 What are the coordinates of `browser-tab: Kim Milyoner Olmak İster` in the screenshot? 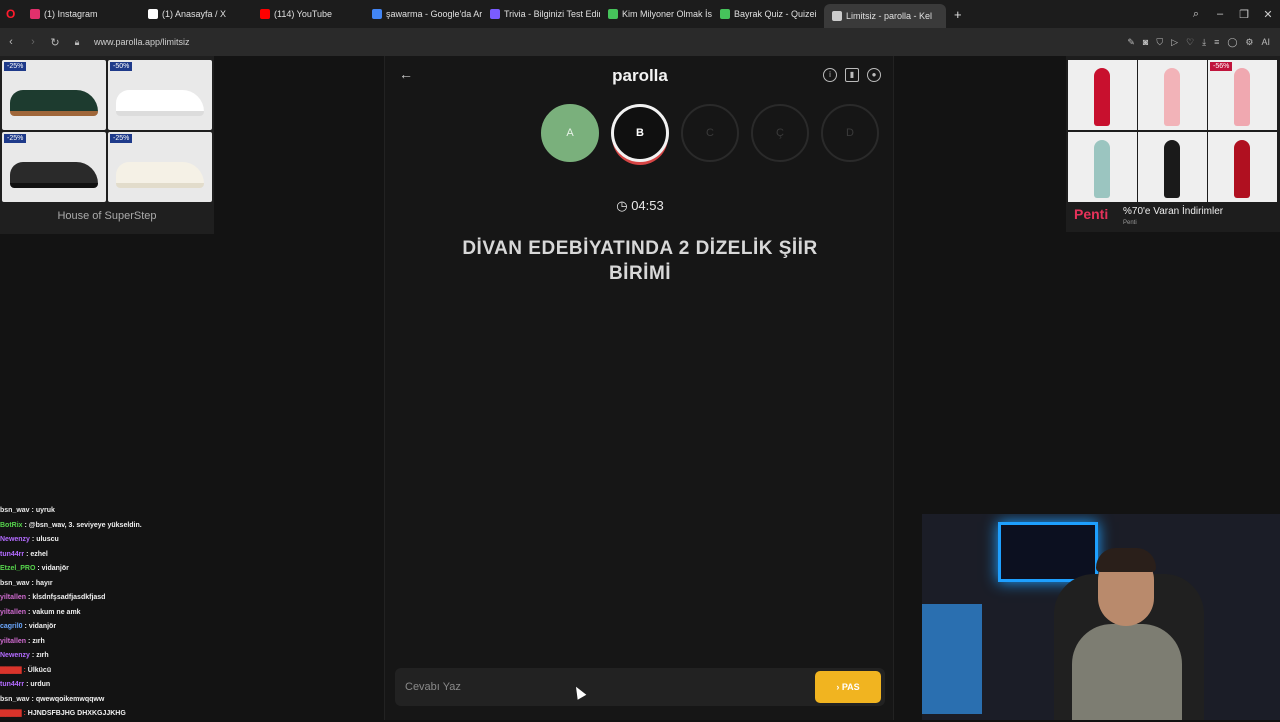 It's located at (656, 14).